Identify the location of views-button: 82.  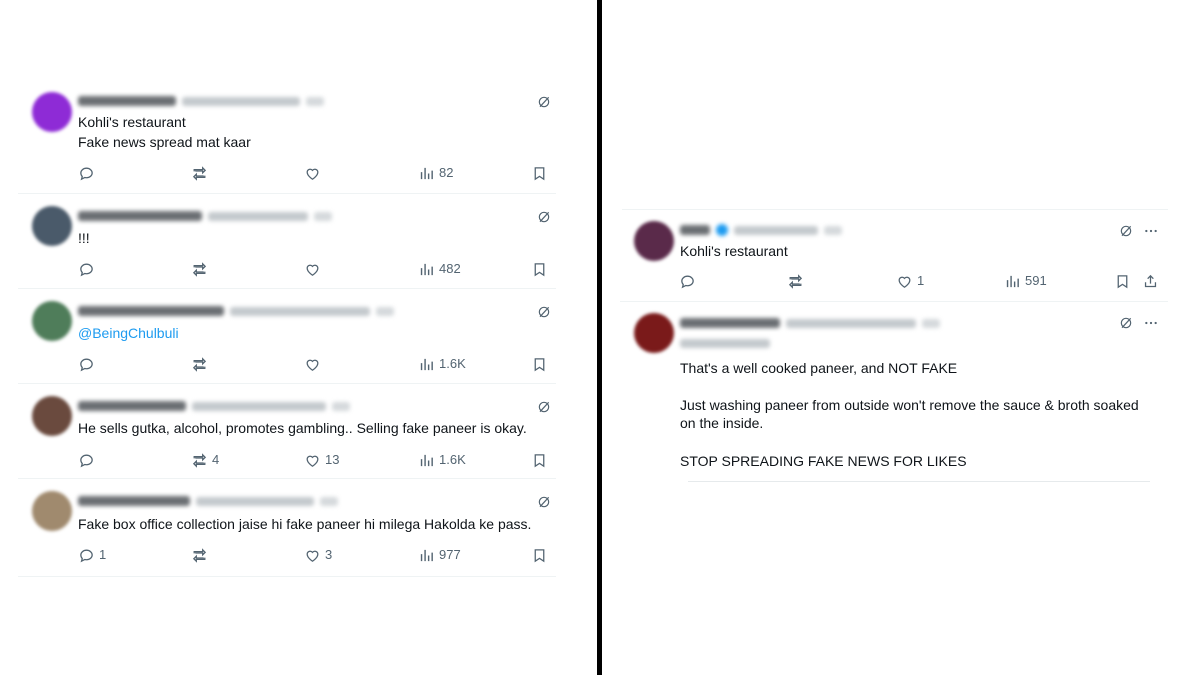
(435, 173).